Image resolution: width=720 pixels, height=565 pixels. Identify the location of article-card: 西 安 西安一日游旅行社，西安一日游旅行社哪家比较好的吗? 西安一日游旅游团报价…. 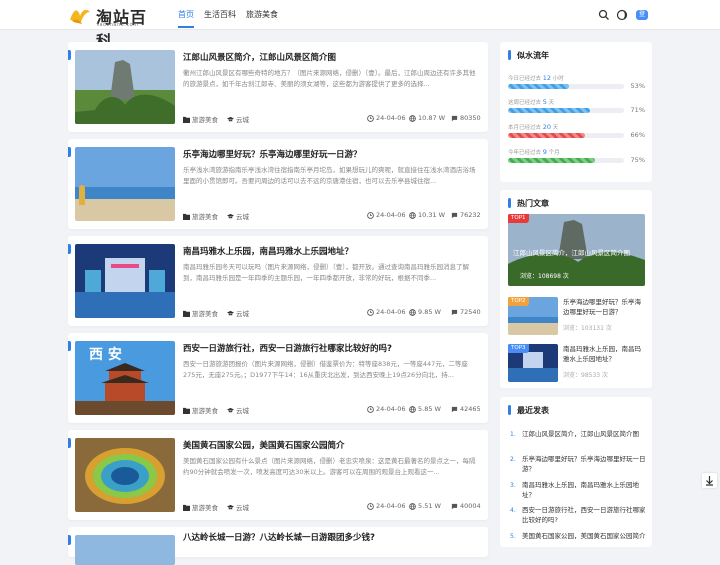
(278, 378).